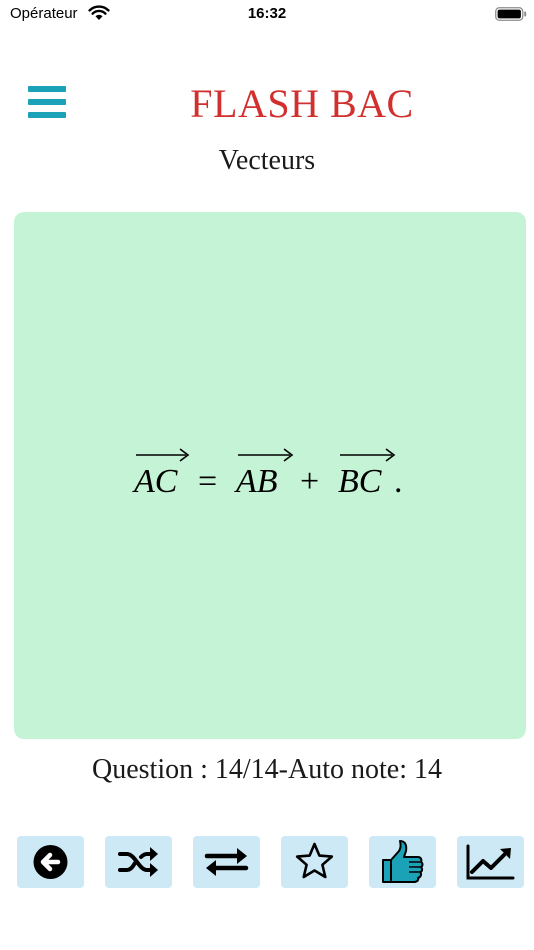  I want to click on plus-sign: +, so click(309, 481).